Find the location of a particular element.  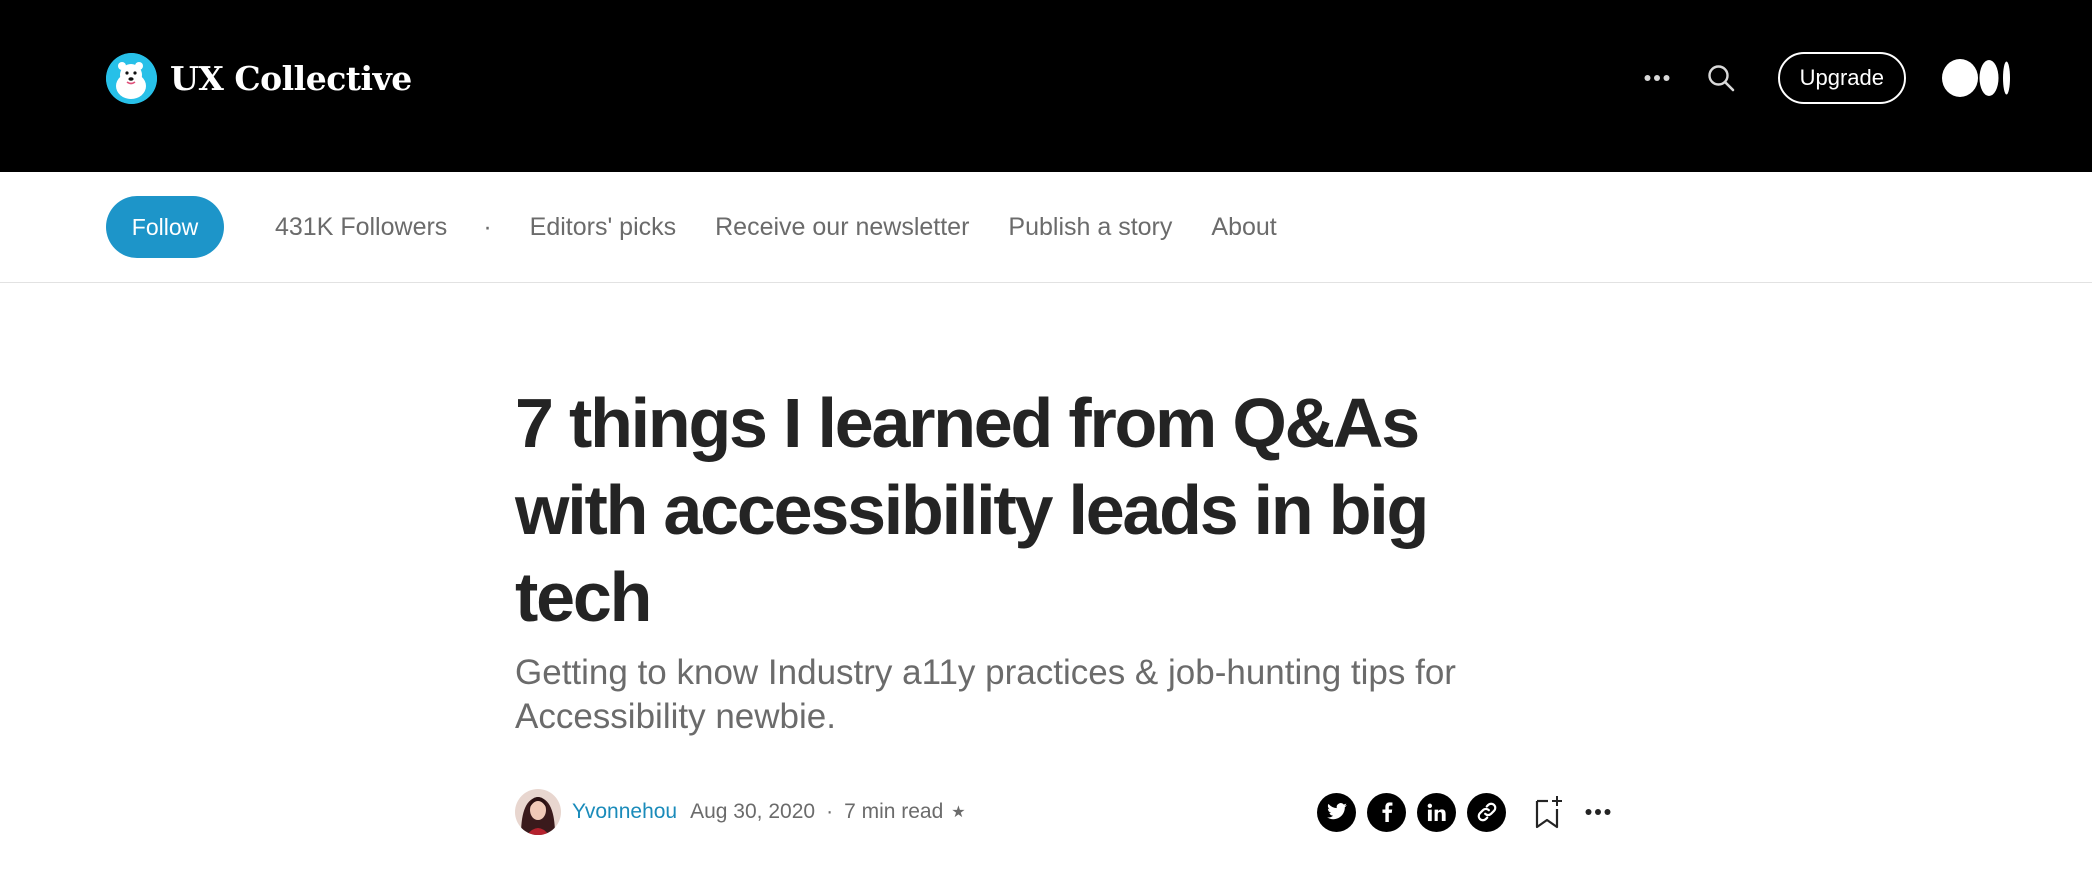

bookmark-add-icon is located at coordinates (1549, 812).